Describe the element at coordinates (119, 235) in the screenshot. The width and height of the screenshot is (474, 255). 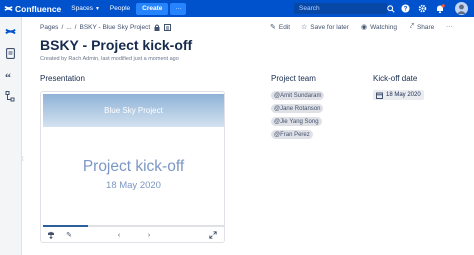
I see `previous-slide-icon: ‹` at that location.